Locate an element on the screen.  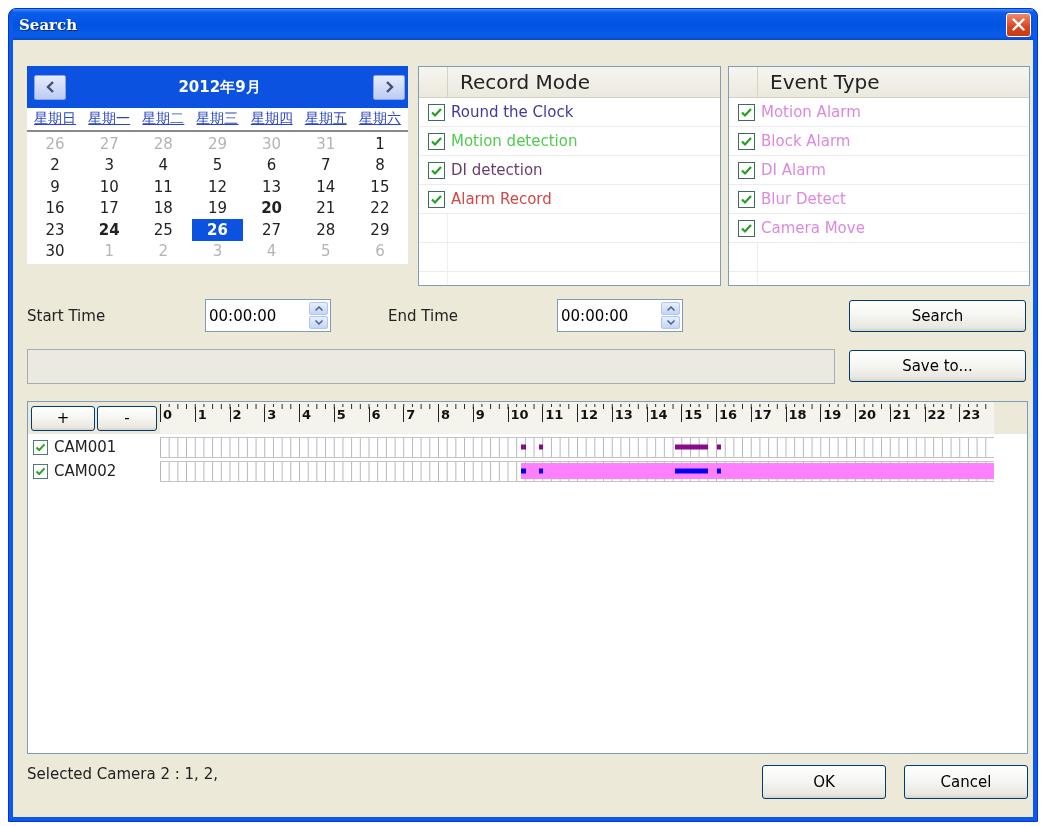
zoom-in-button: + is located at coordinates (63, 418).